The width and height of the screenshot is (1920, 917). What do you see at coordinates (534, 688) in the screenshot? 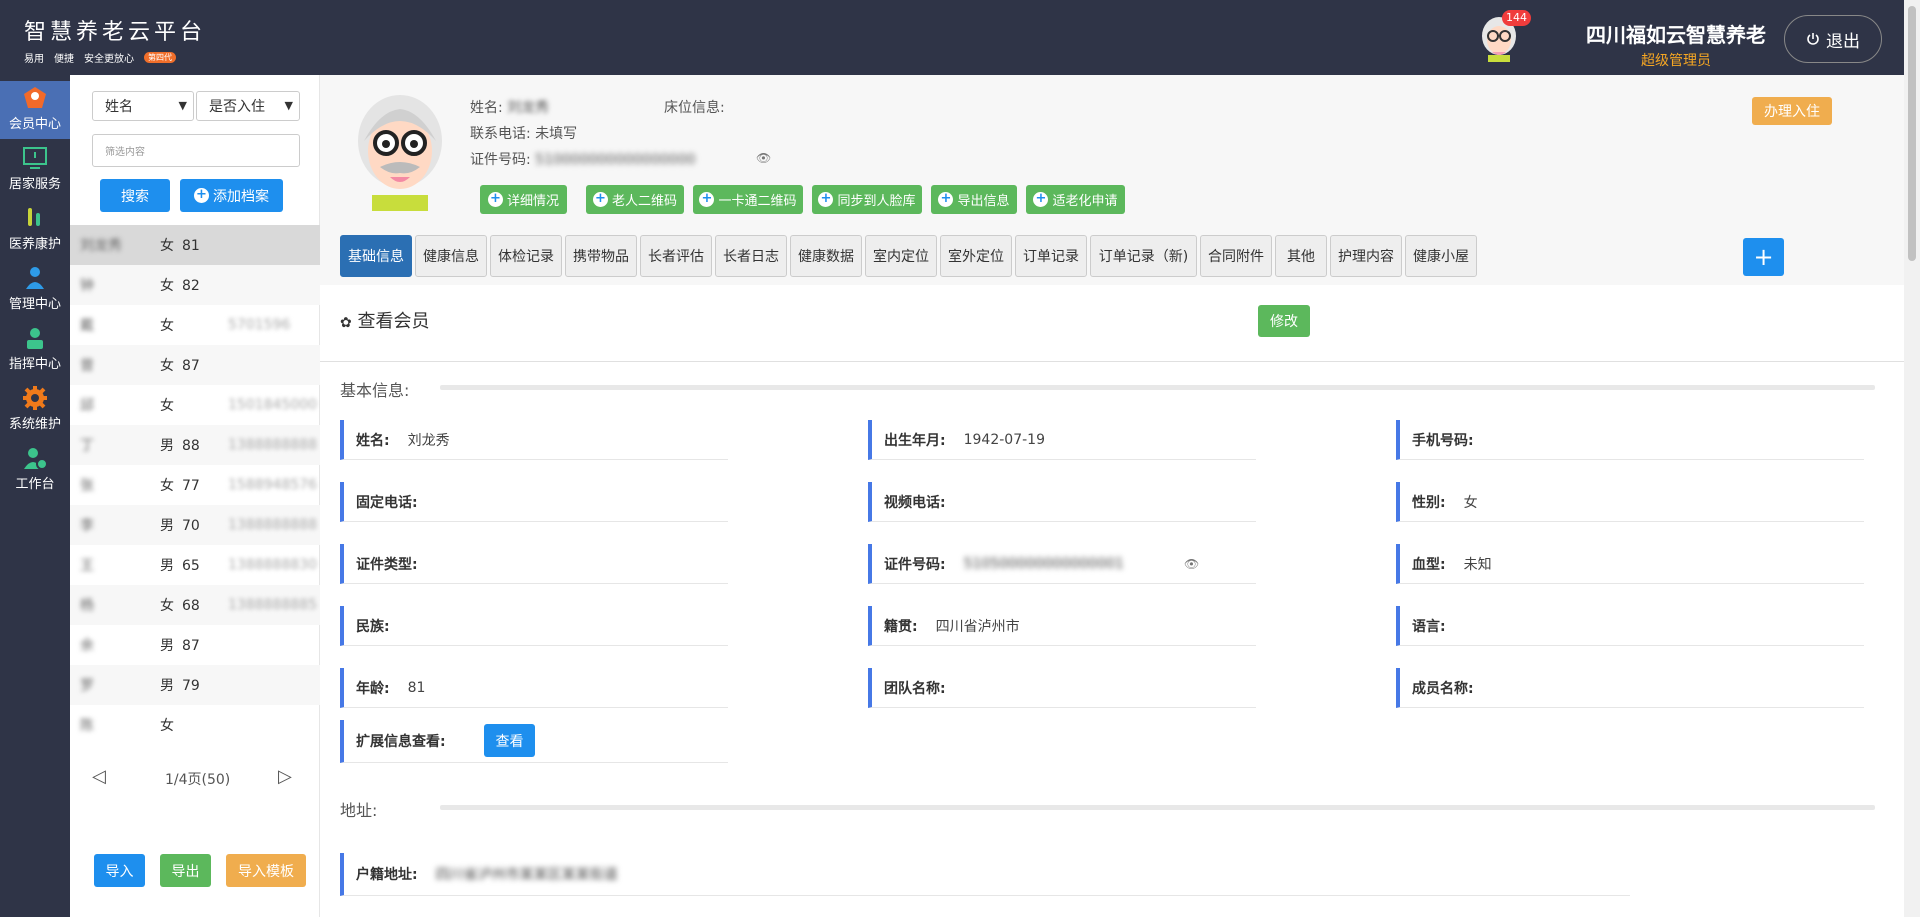
I see `field-age: 年龄: 81` at bounding box center [534, 688].